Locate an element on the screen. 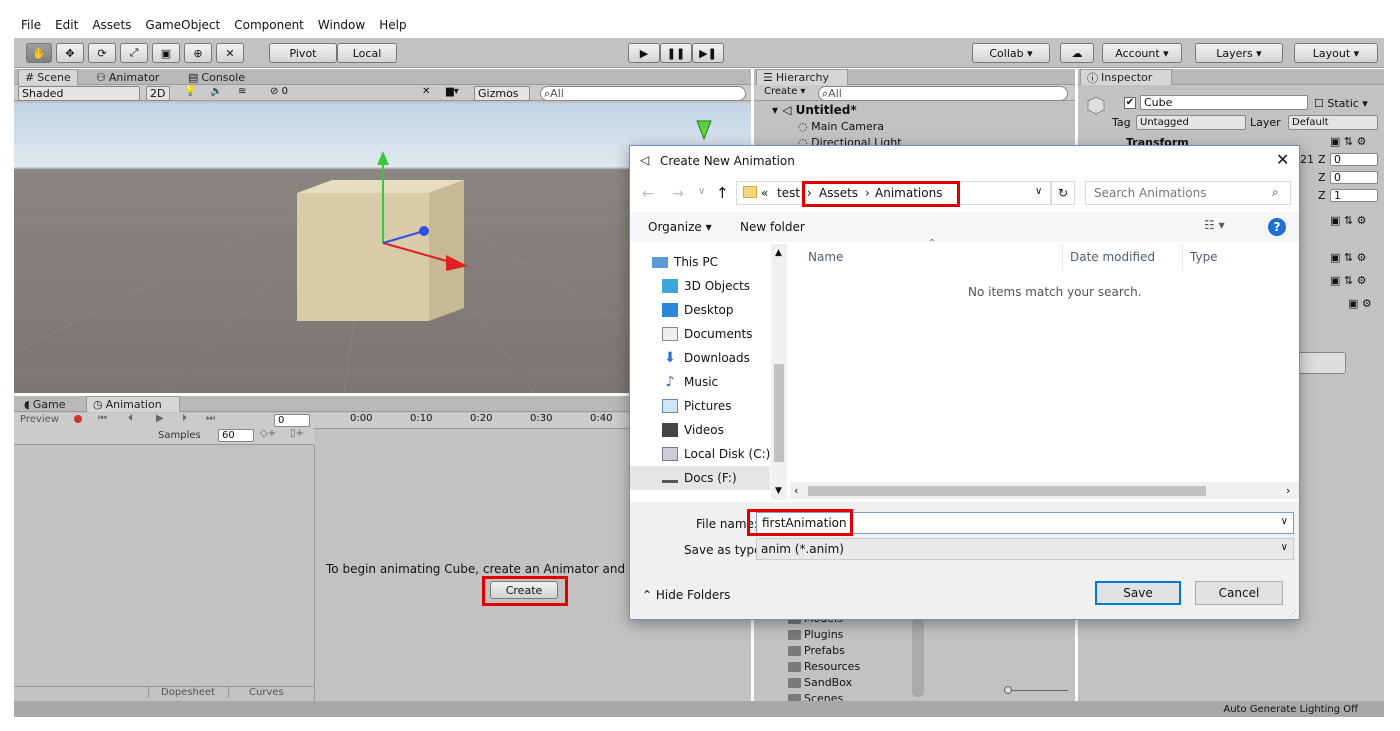  file-name-dropdown-icon: ∨ is located at coordinates (1284, 521).